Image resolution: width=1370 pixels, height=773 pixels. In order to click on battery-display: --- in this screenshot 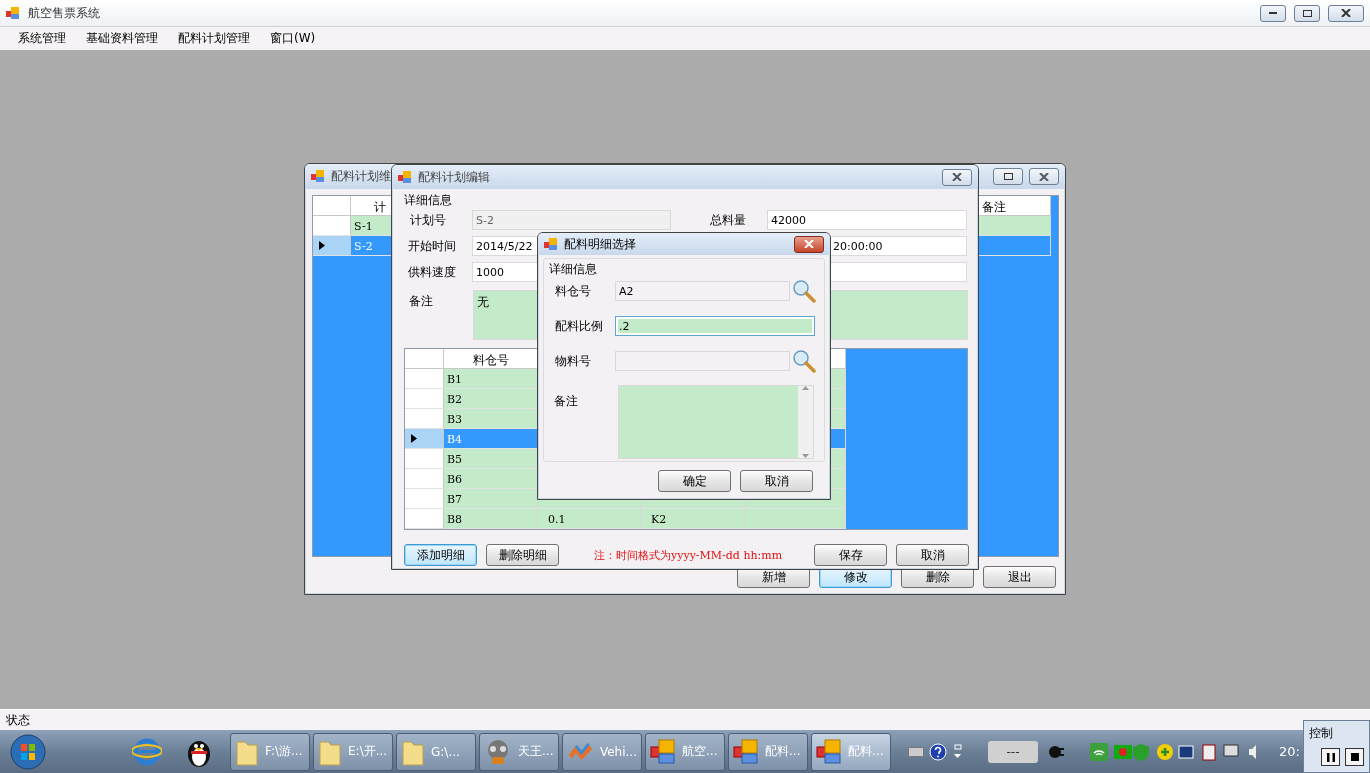, I will do `click(1013, 751)`.